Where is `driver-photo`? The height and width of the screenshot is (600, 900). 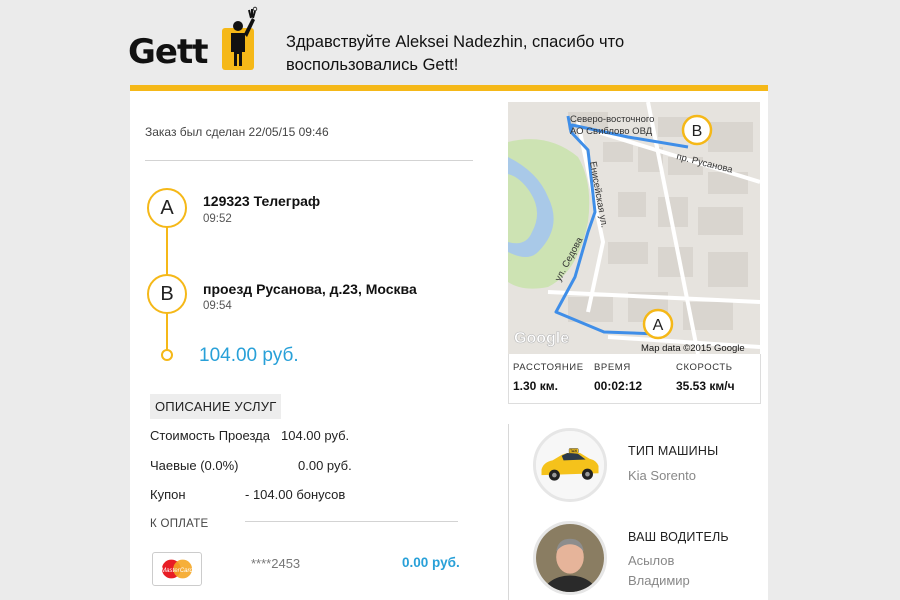
driver-photo is located at coordinates (570, 558).